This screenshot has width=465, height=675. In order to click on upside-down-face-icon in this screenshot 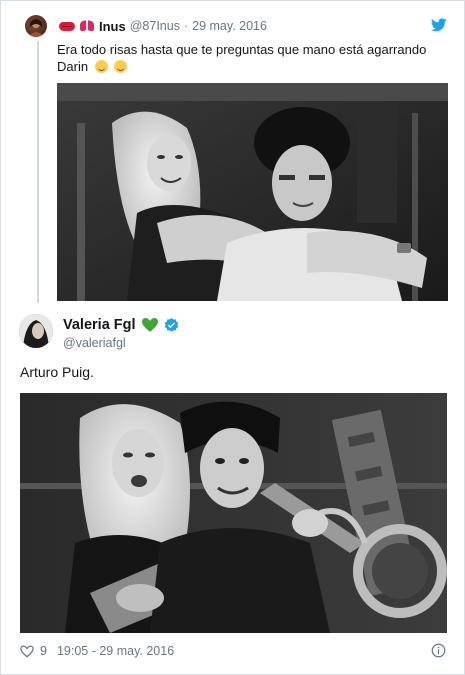, I will do `click(101, 66)`.